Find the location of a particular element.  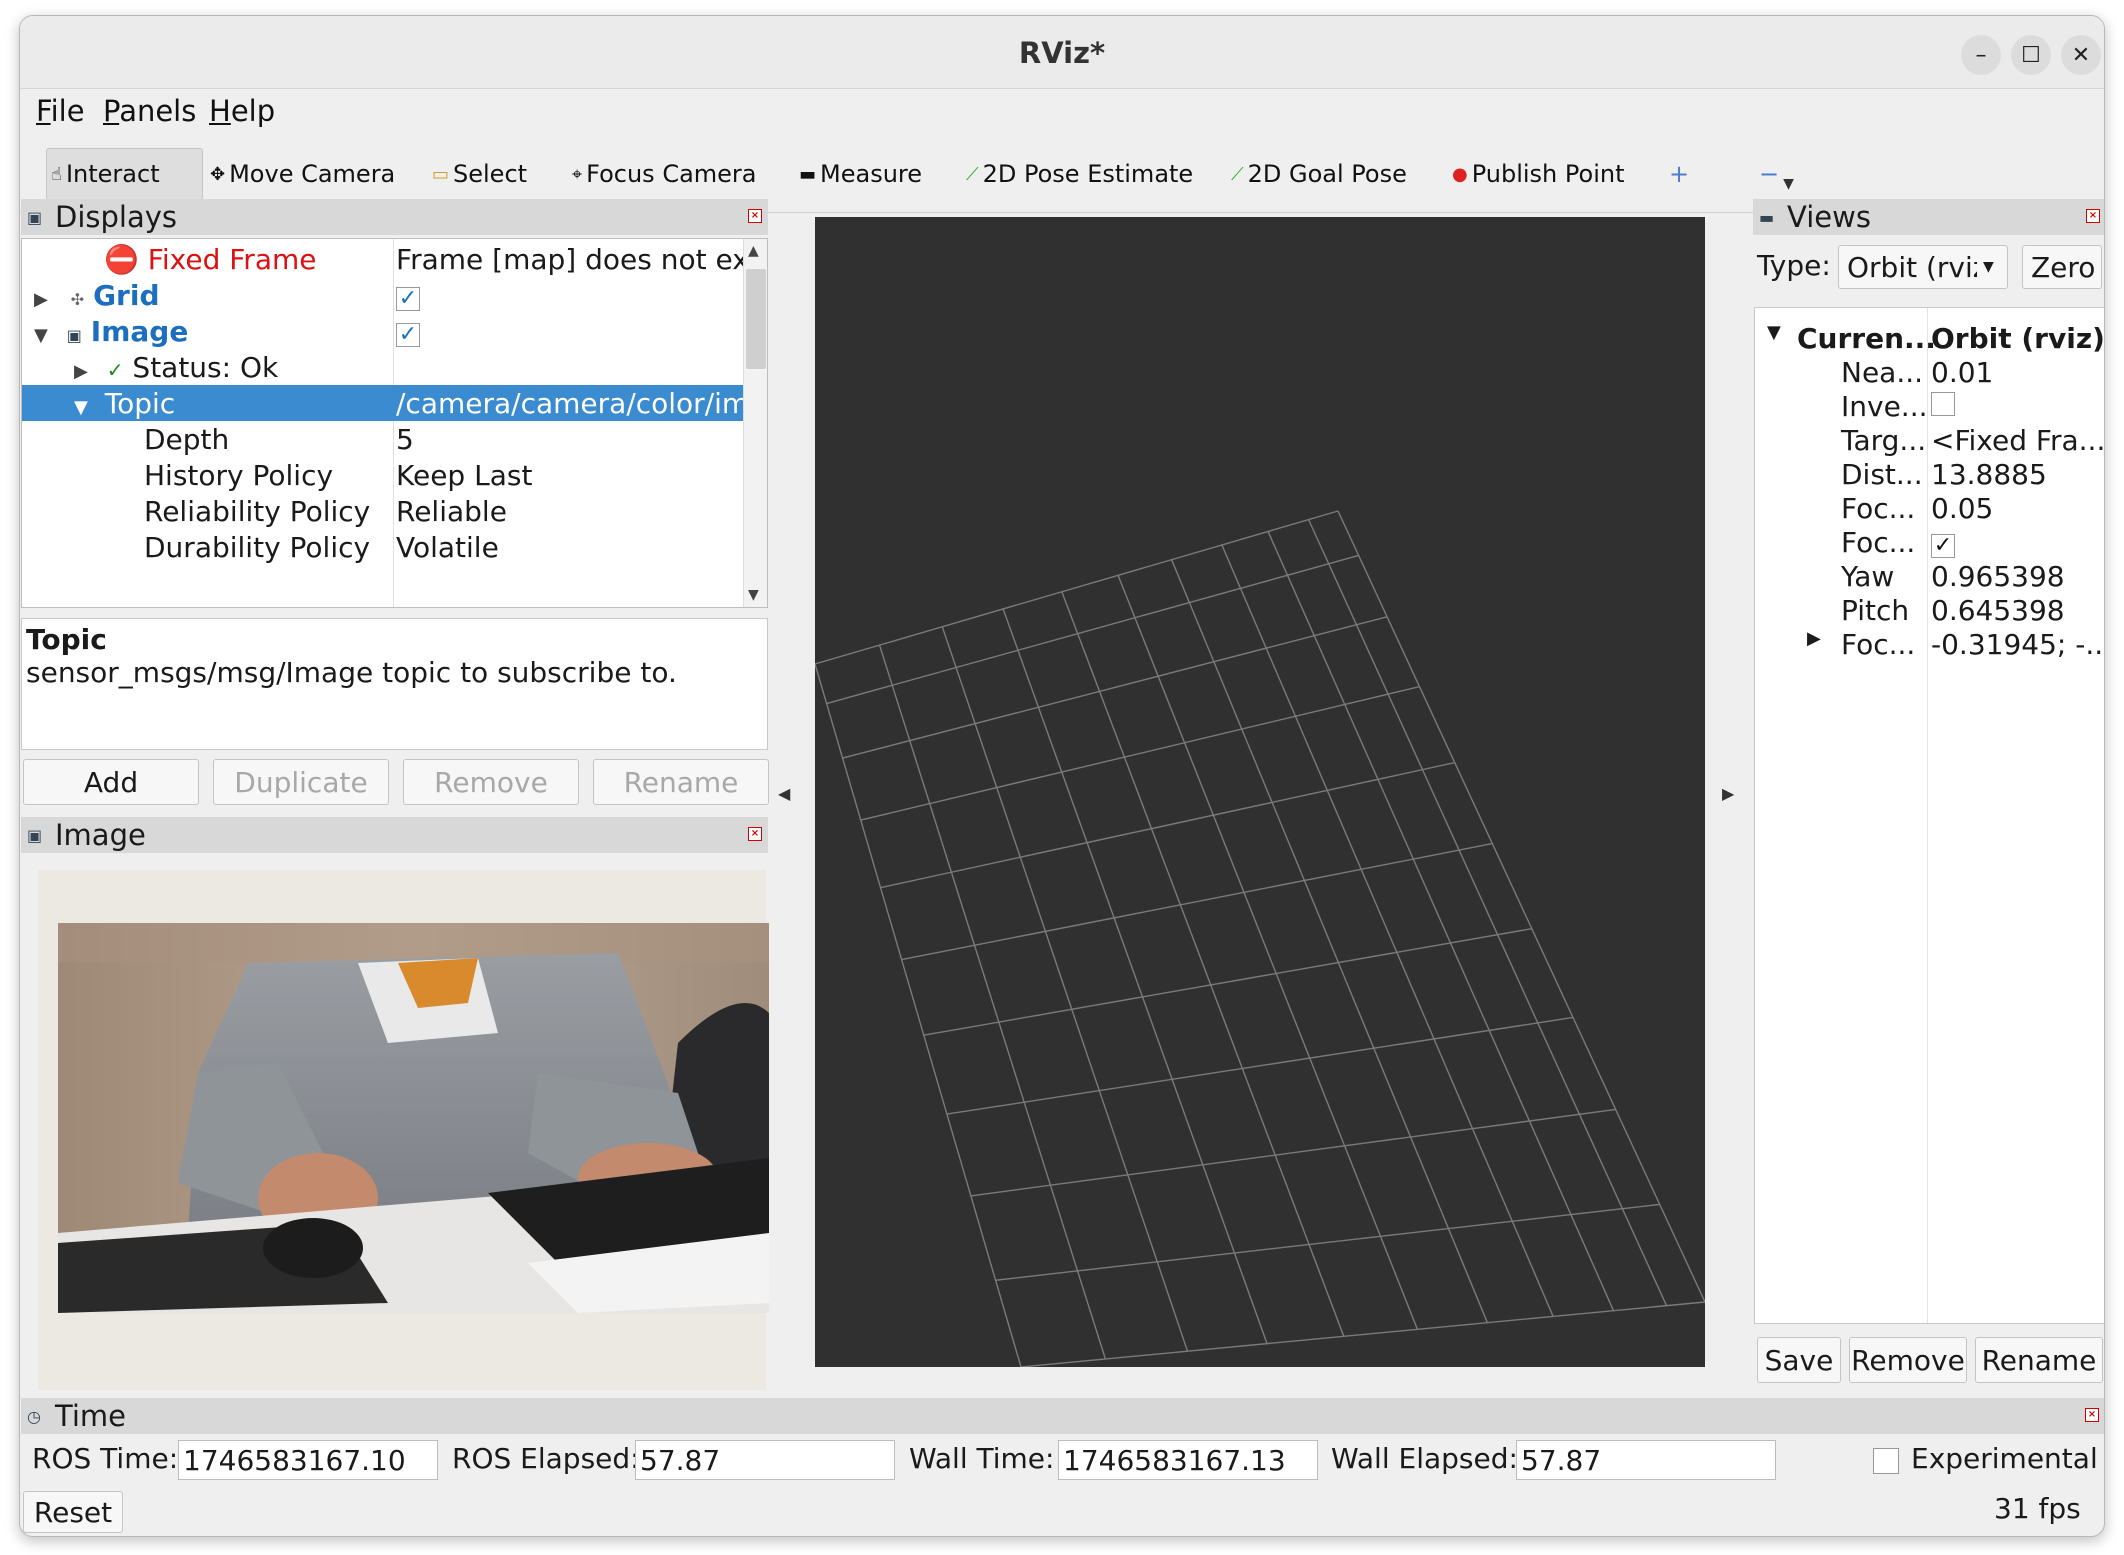

ros-elapsed-label: ROS Elapsed: is located at coordinates (546, 1458).